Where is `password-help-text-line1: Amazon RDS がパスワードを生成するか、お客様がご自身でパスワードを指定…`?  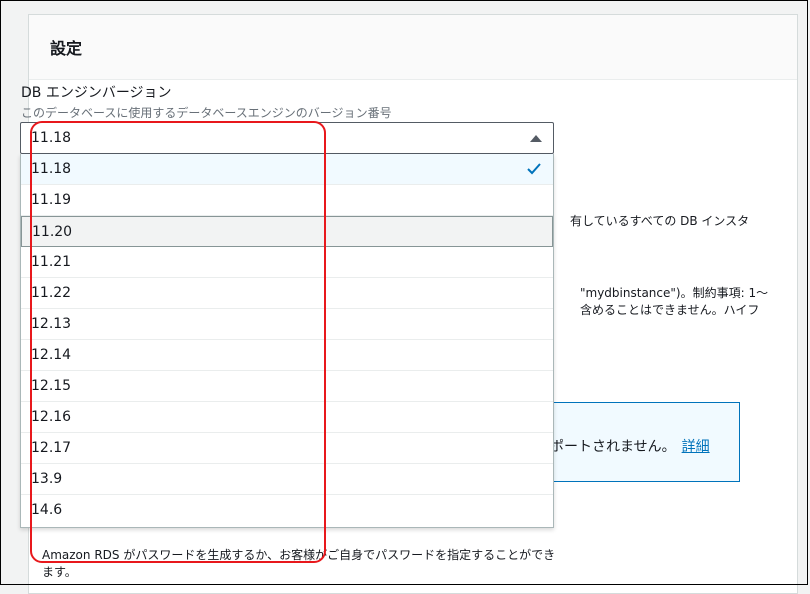 password-help-text-line1: Amazon RDS がパスワードを生成するか、お客様がご自身でパスワードを指定… is located at coordinates (299, 555).